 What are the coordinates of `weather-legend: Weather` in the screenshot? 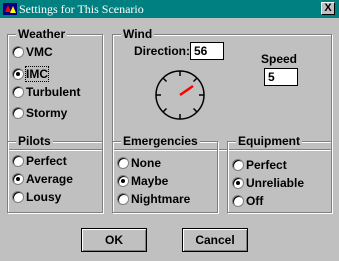 It's located at (42, 34).